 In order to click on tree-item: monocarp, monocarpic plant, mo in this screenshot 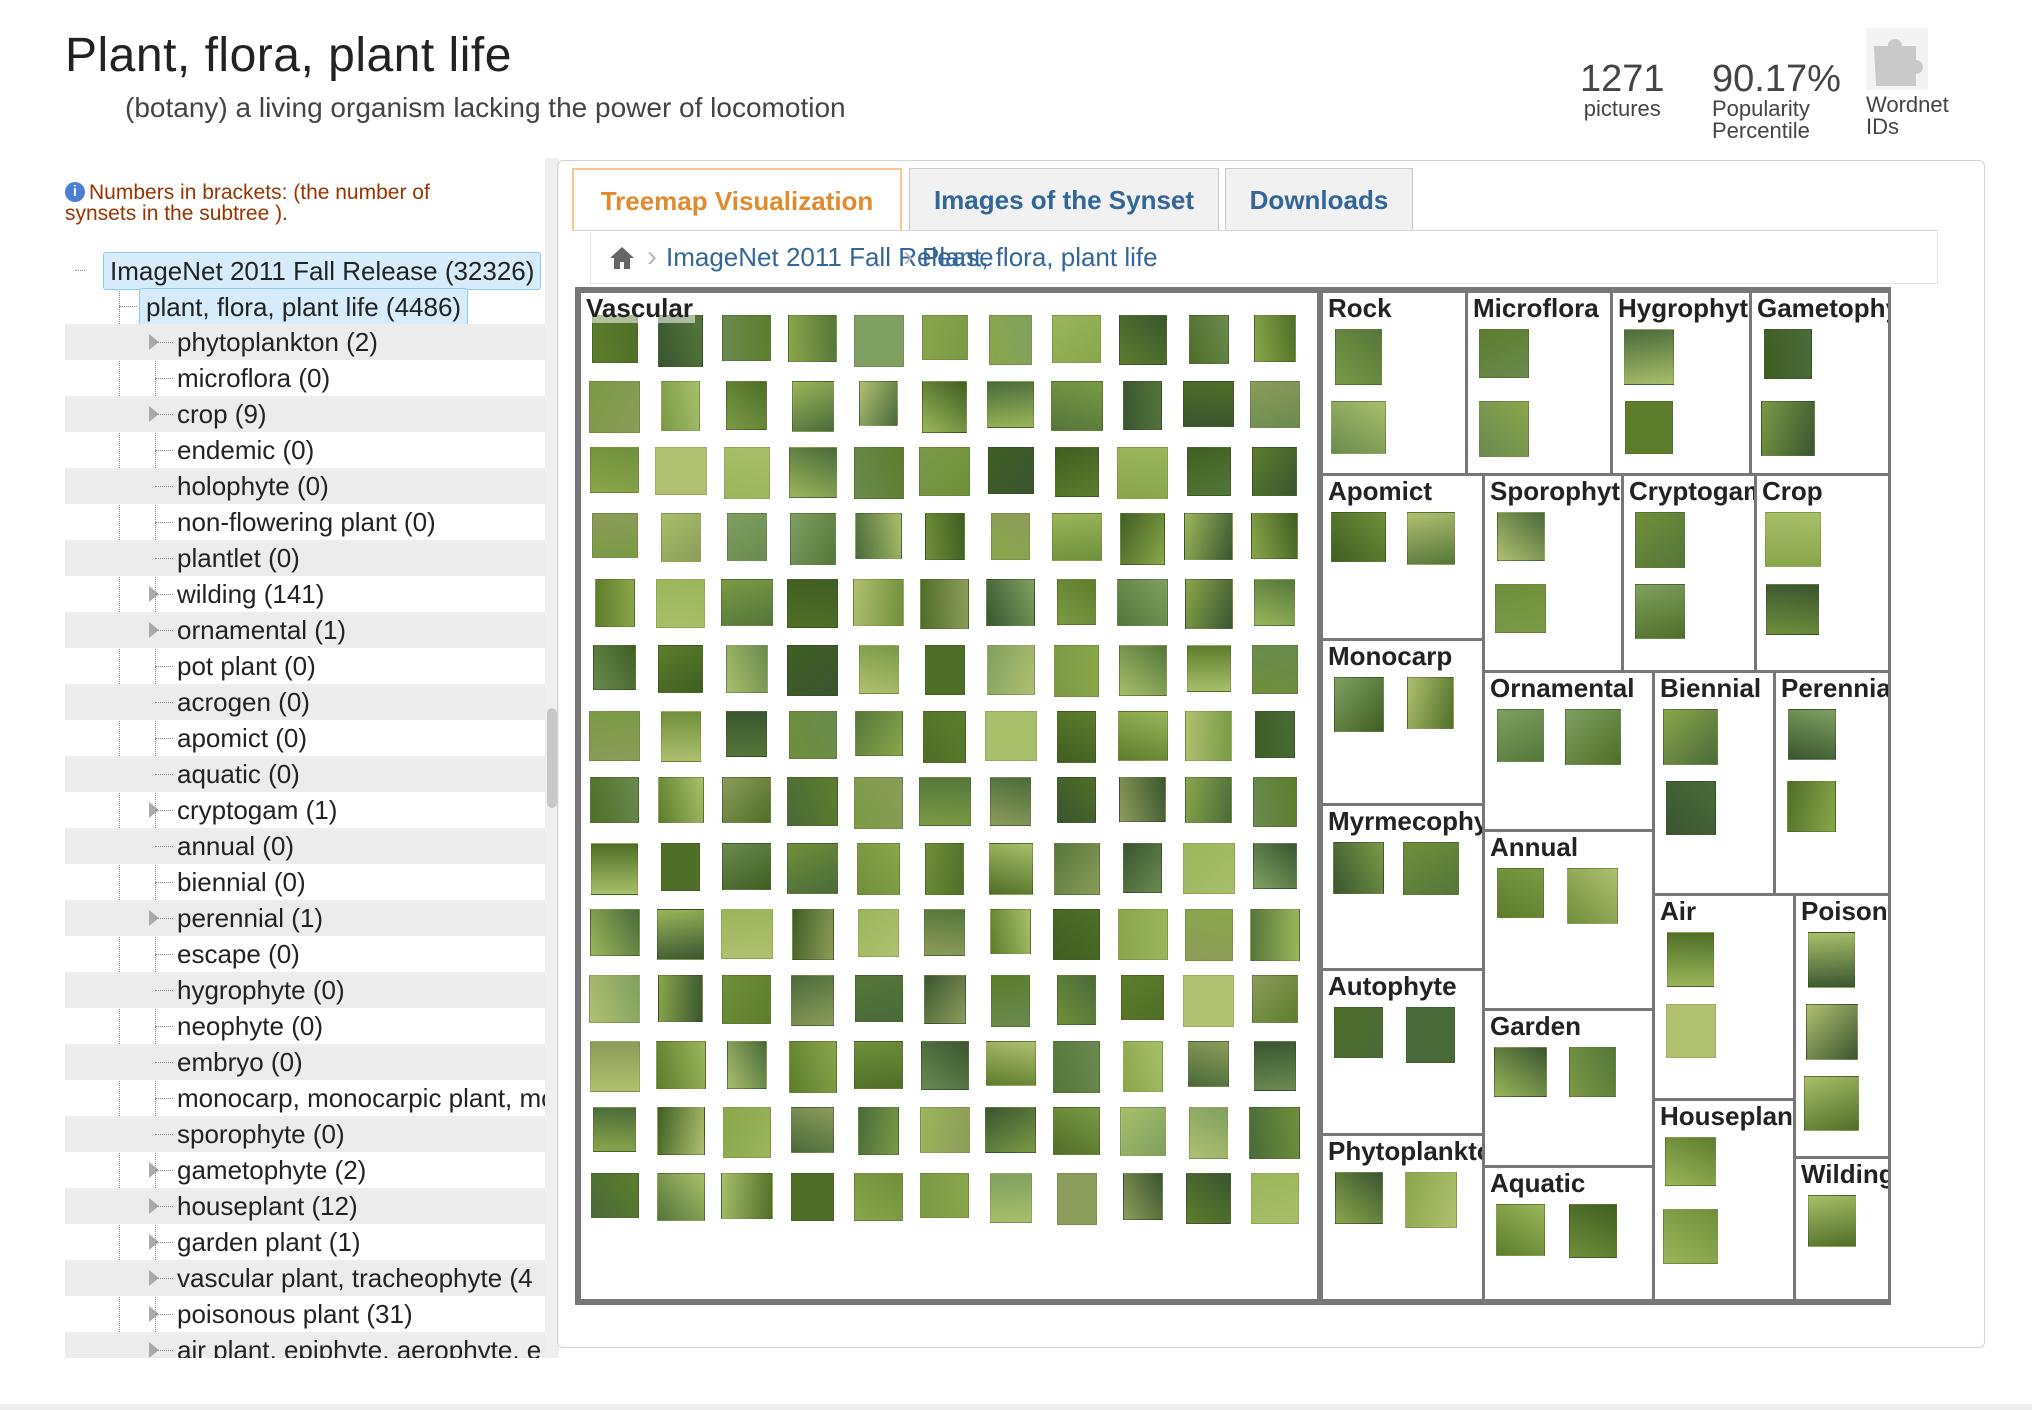, I will do `click(307, 1098)`.